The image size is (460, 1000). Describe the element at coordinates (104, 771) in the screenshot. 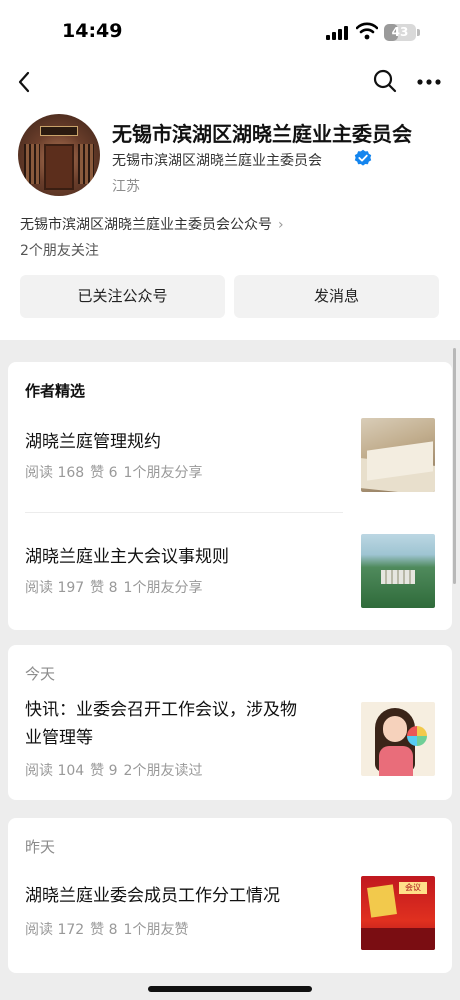

I see `like-count: 赞 9` at that location.